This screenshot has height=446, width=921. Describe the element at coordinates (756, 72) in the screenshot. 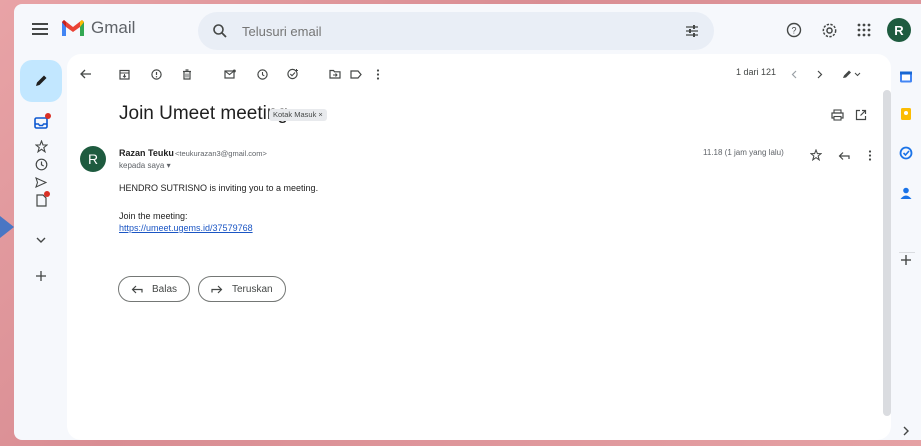

I see `pager-count: 1 dari 121` at that location.